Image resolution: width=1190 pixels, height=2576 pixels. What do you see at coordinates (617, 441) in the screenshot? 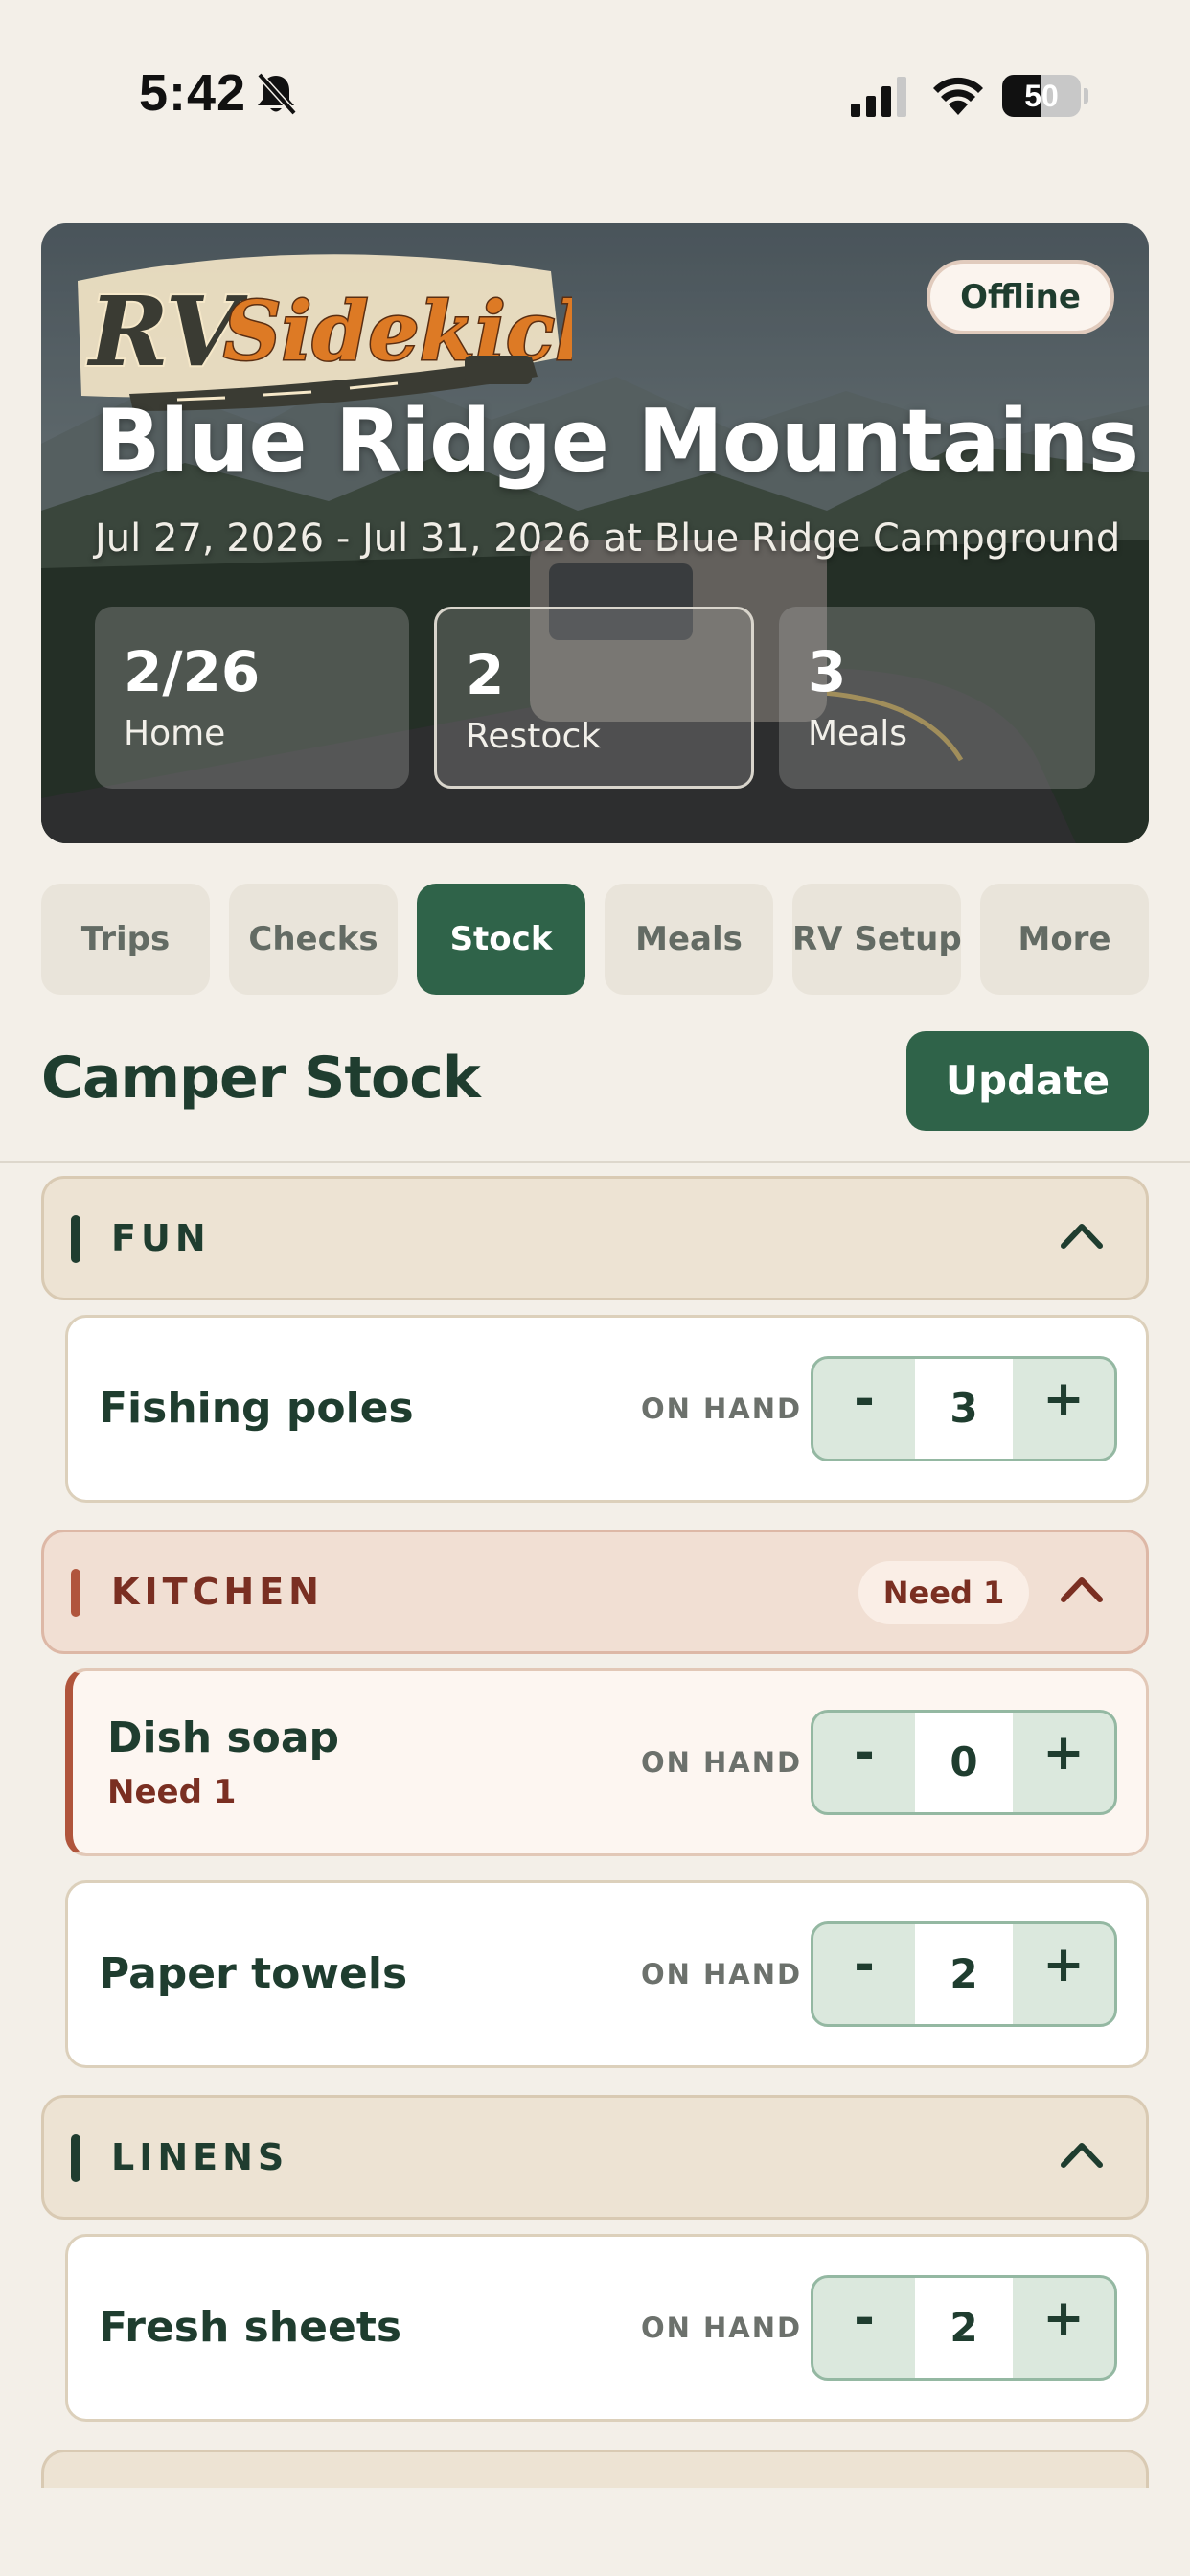
I see `trip-title: Blue Ridge Mountains` at bounding box center [617, 441].